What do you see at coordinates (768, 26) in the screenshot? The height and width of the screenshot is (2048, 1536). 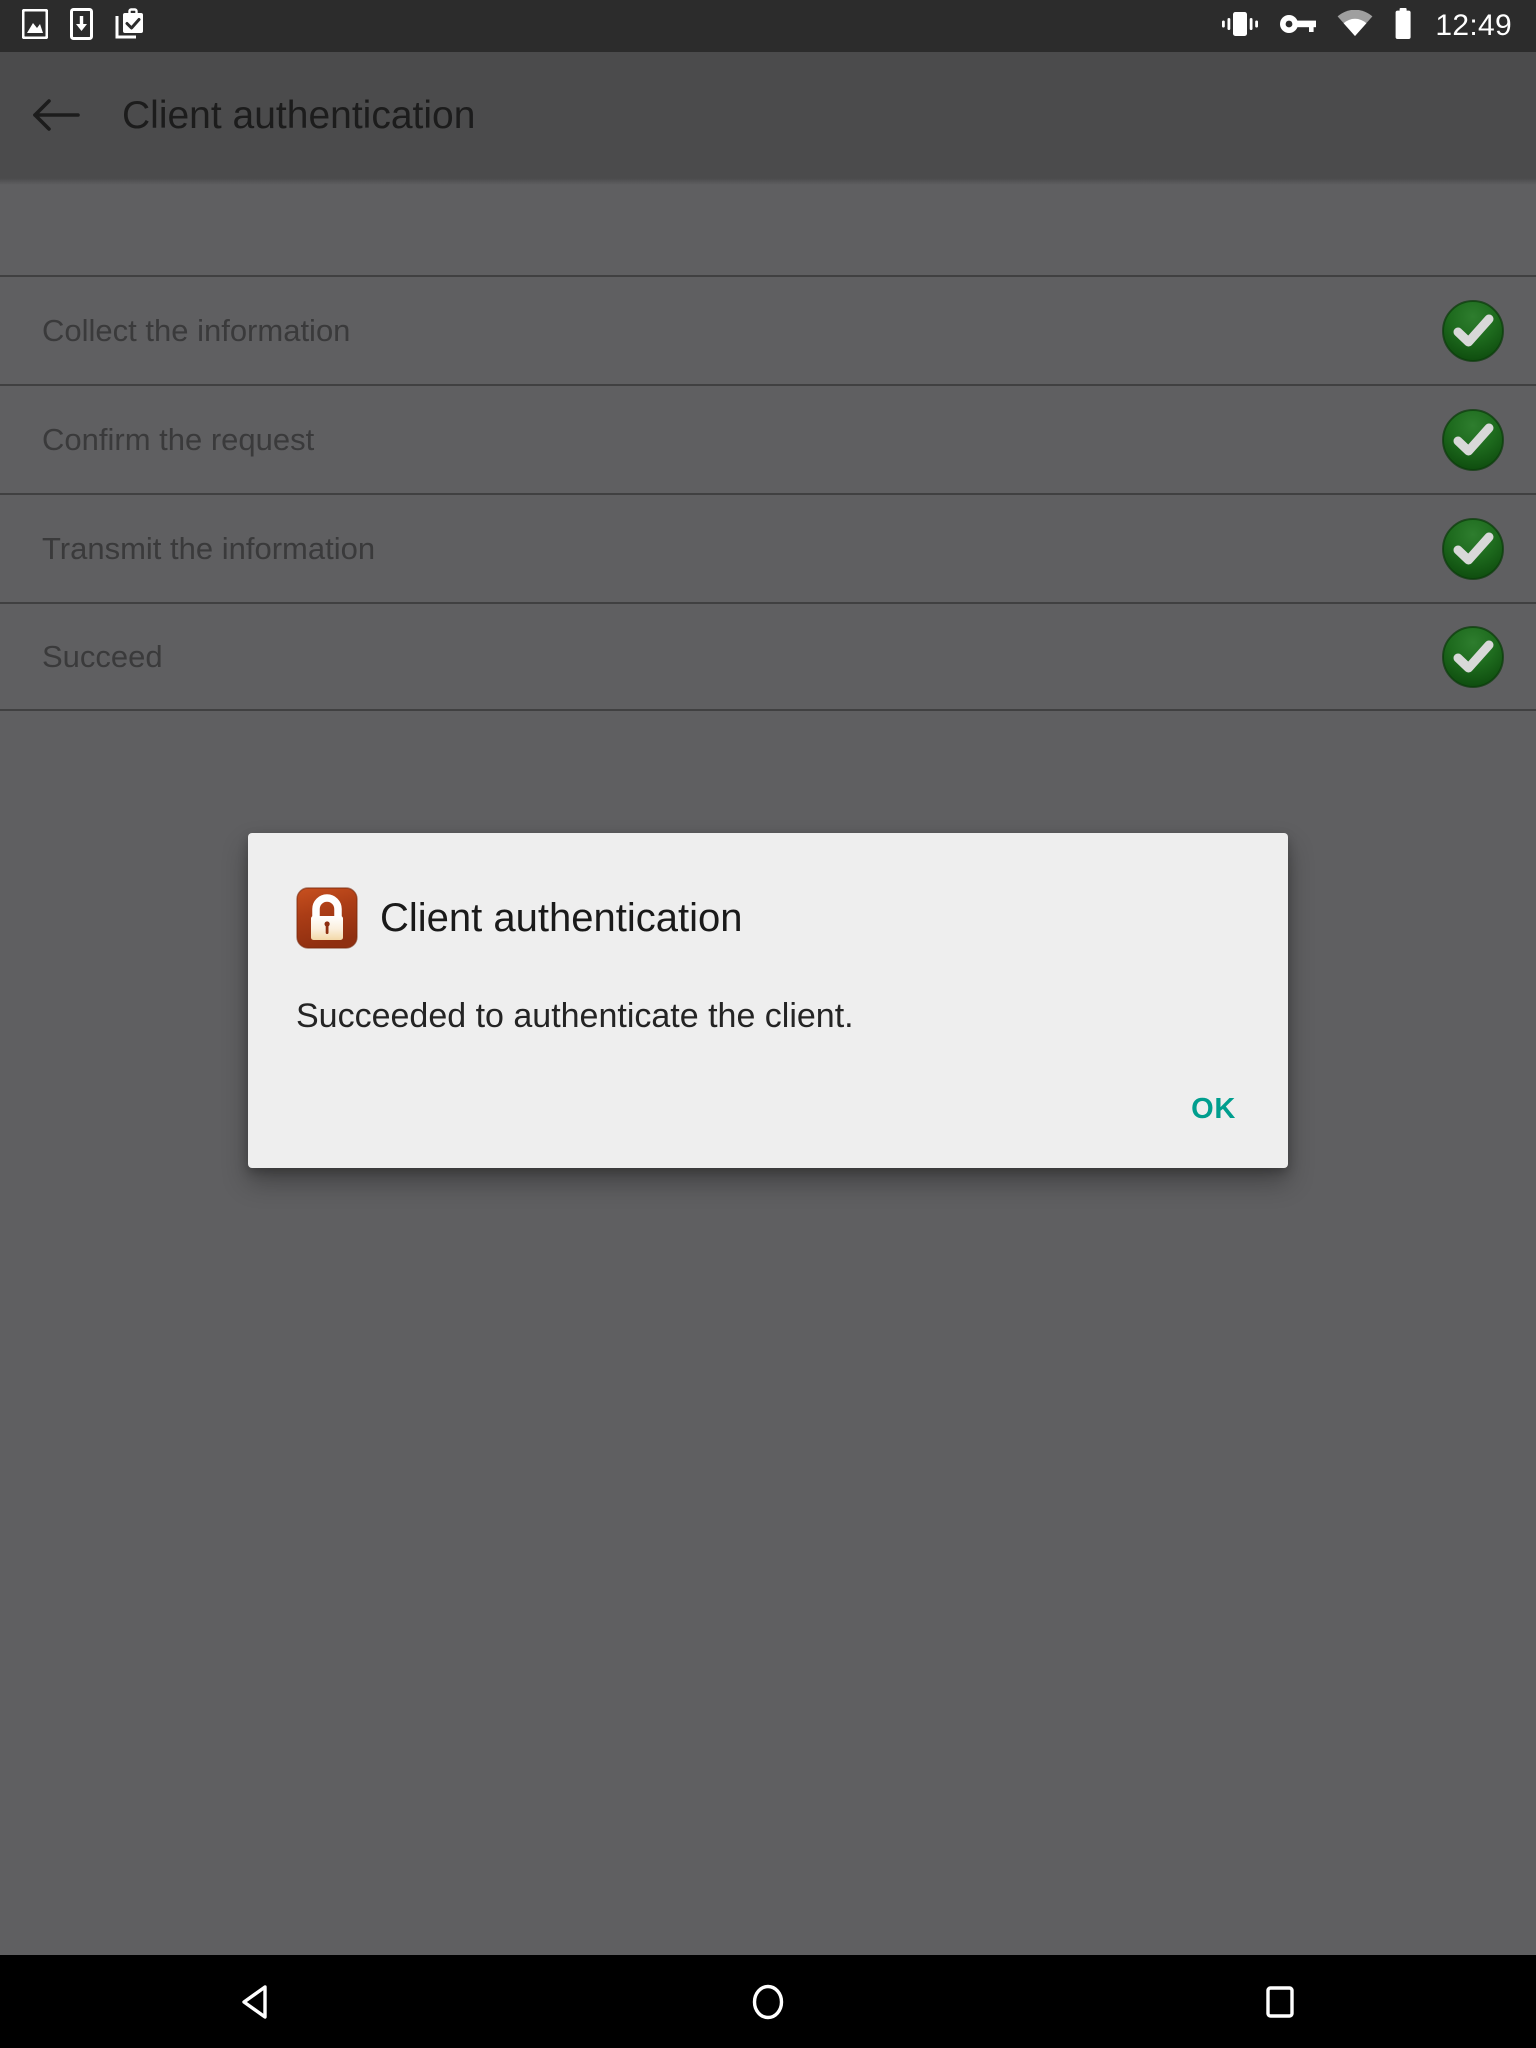 I see `status-bar: 12:49` at bounding box center [768, 26].